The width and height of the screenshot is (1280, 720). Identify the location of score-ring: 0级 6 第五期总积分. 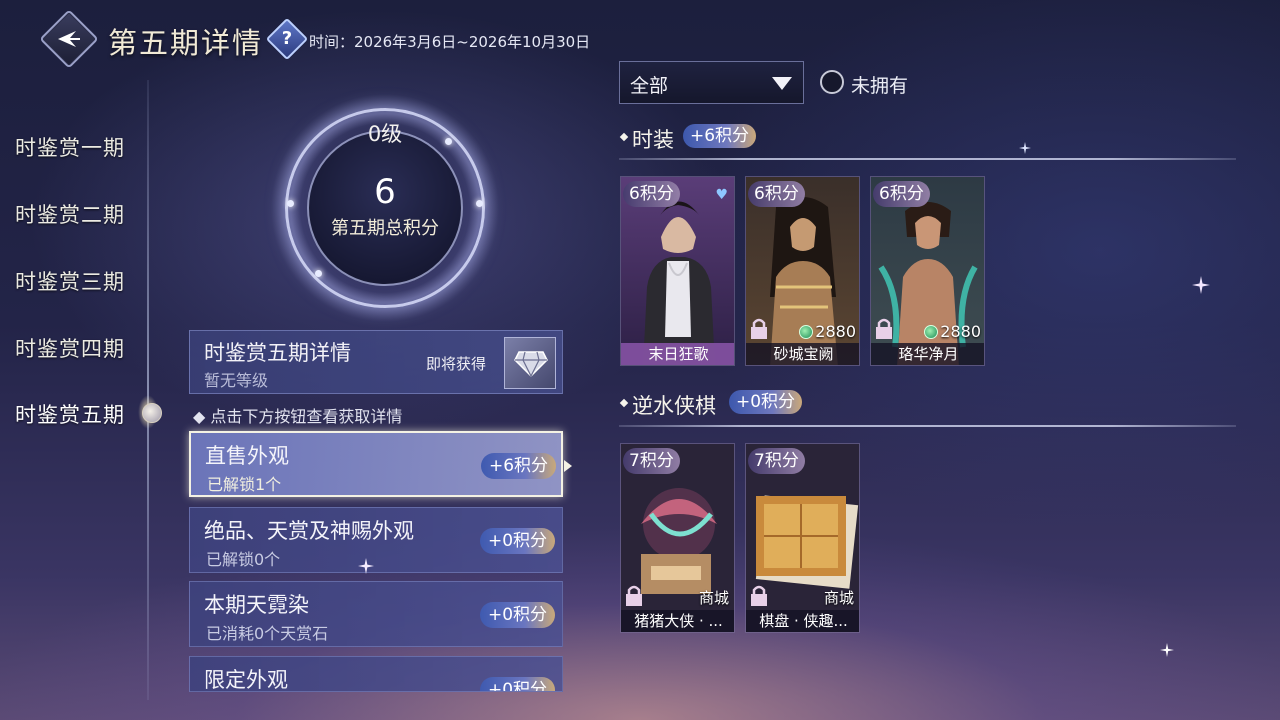
(385, 208).